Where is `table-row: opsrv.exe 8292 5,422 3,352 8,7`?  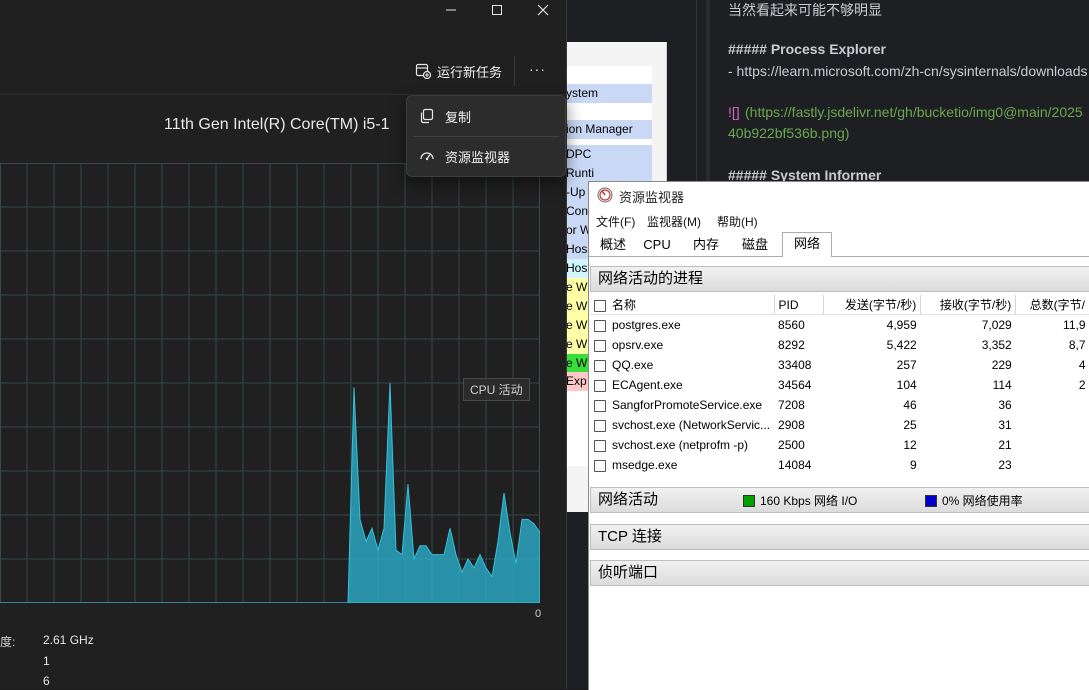 table-row: opsrv.exe 8292 5,422 3,352 8,7 is located at coordinates (839, 345).